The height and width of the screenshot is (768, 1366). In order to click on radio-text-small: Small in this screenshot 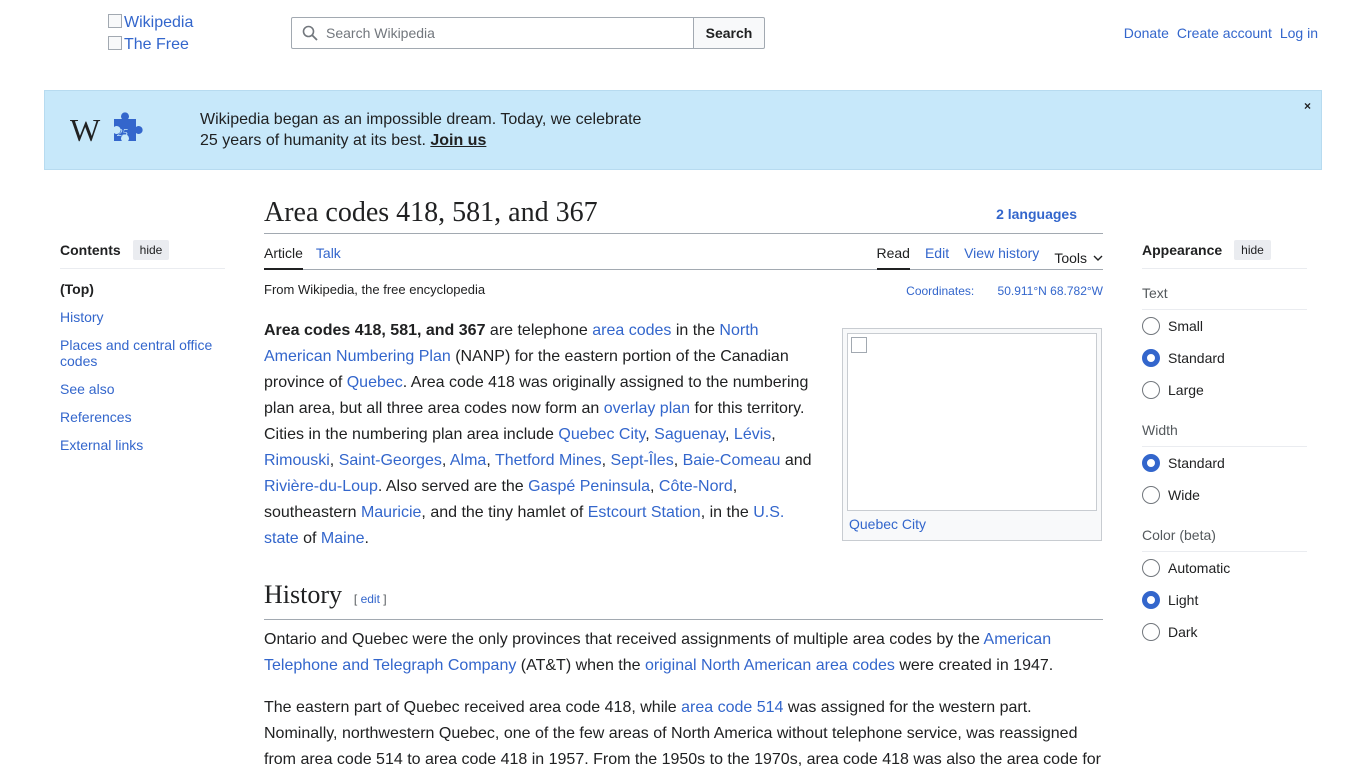, I will do `click(1224, 326)`.